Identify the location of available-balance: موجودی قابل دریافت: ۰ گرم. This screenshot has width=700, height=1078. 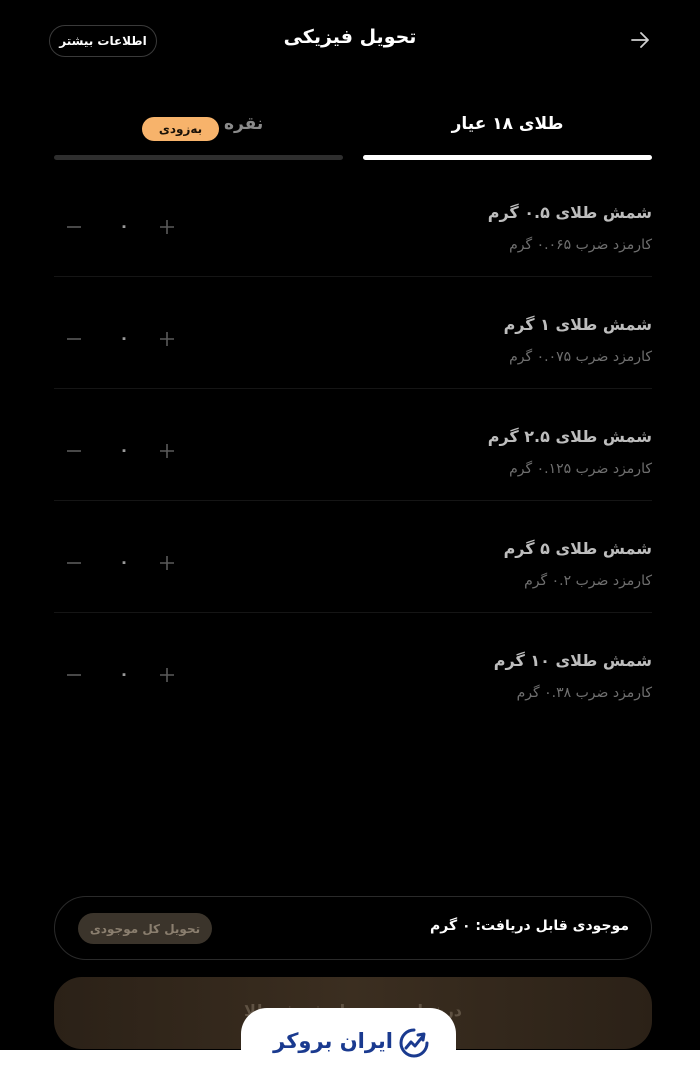
(529, 926).